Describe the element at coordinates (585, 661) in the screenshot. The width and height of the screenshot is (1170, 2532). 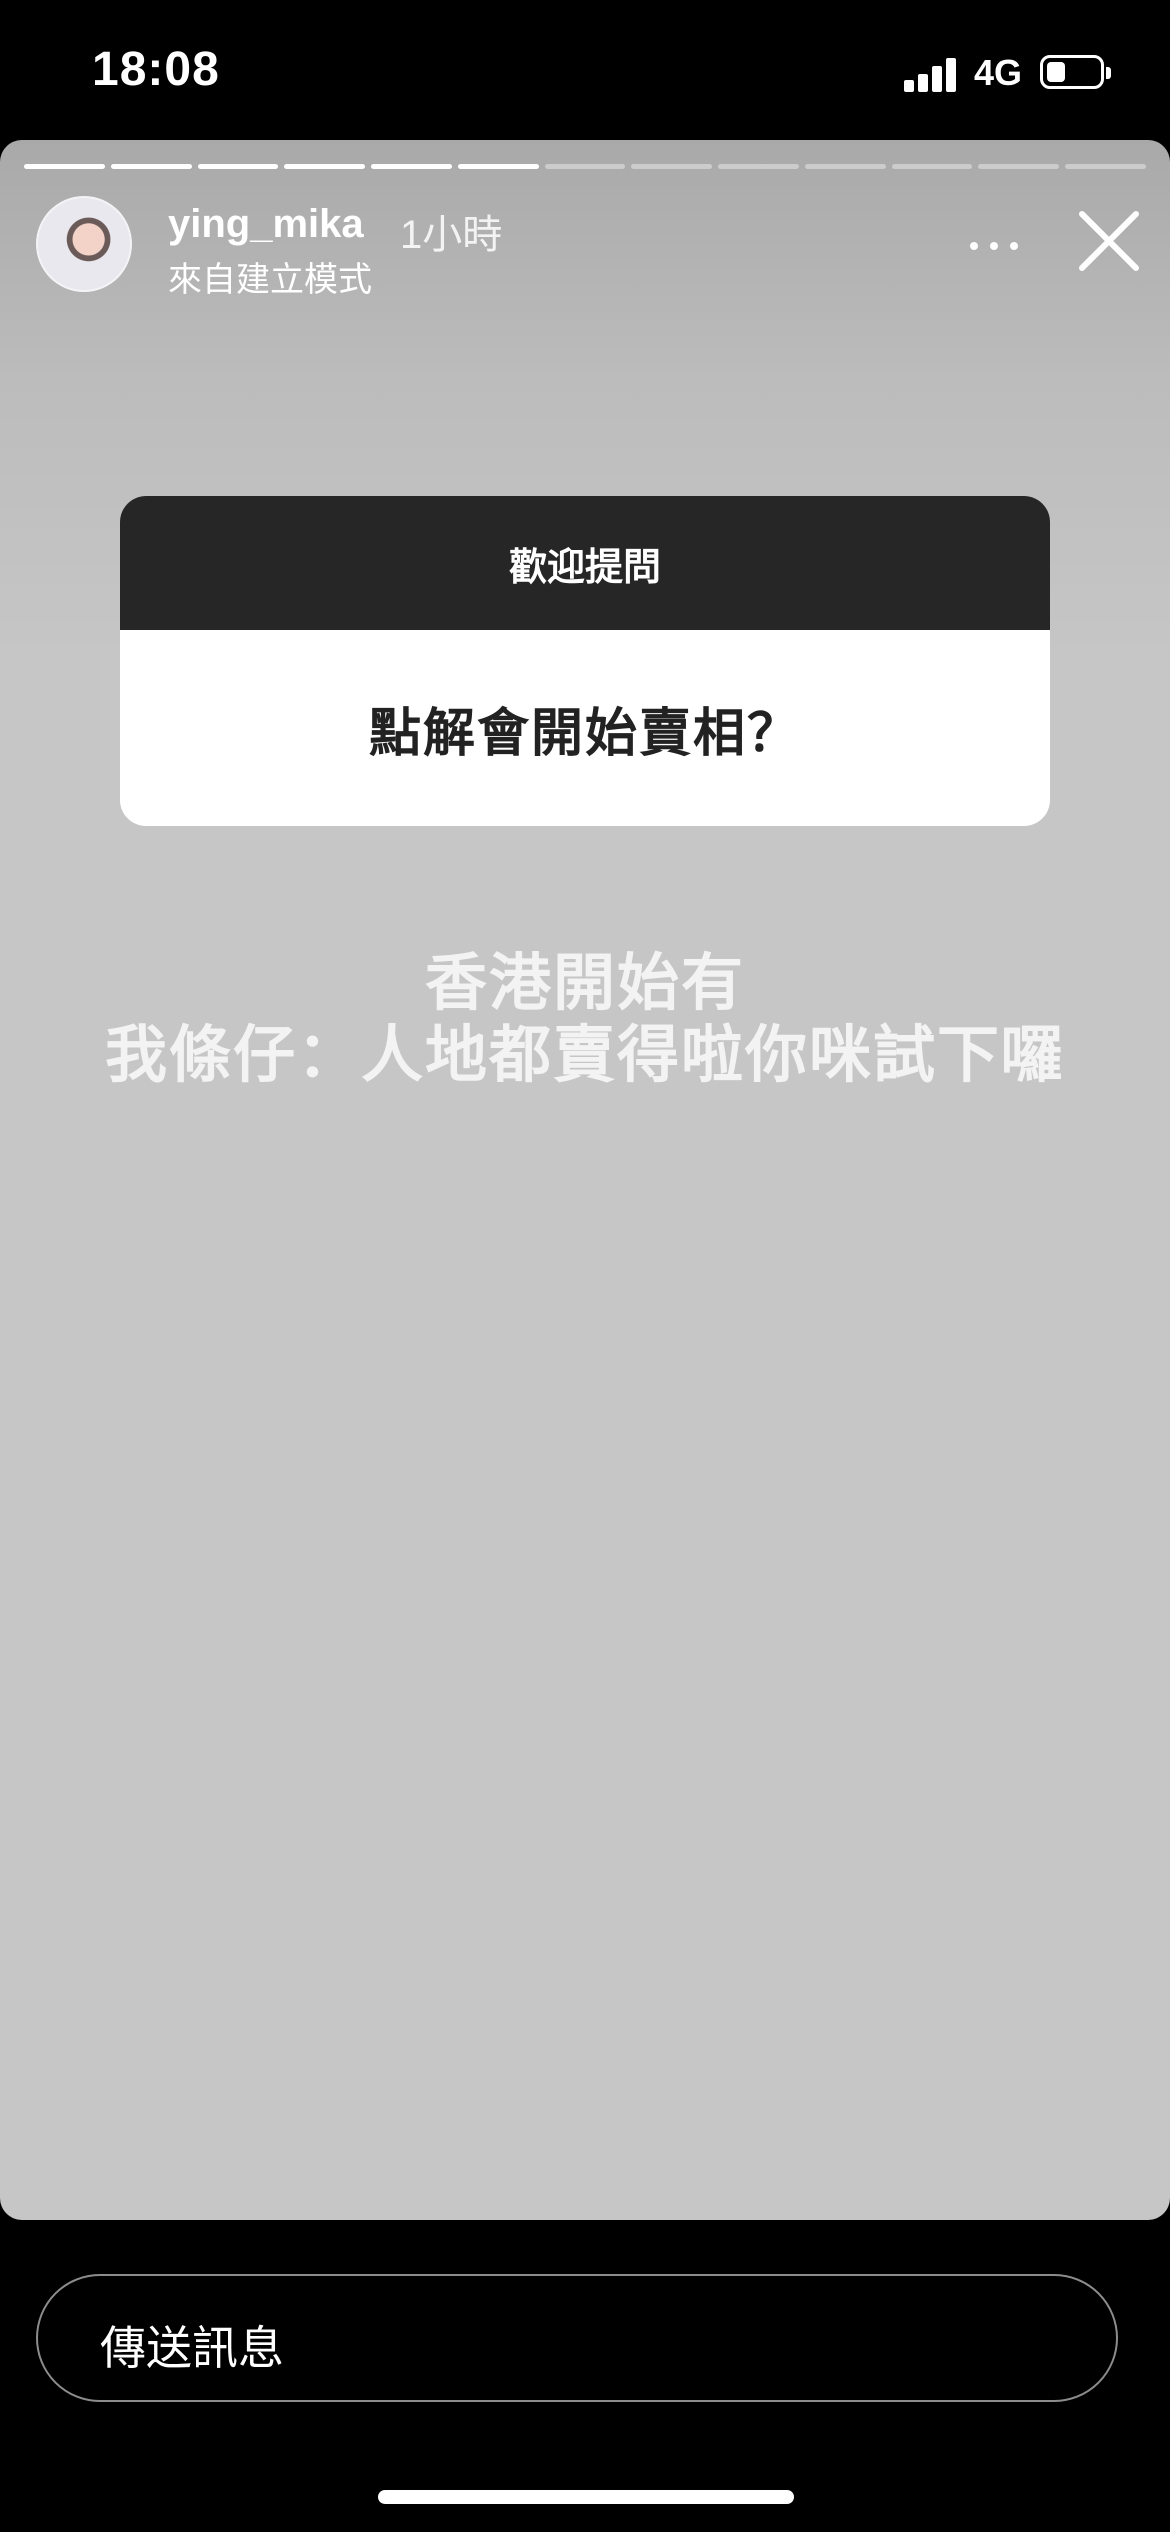
I see `question-sticker: 歡迎提問 點解會開始賣相？` at that location.